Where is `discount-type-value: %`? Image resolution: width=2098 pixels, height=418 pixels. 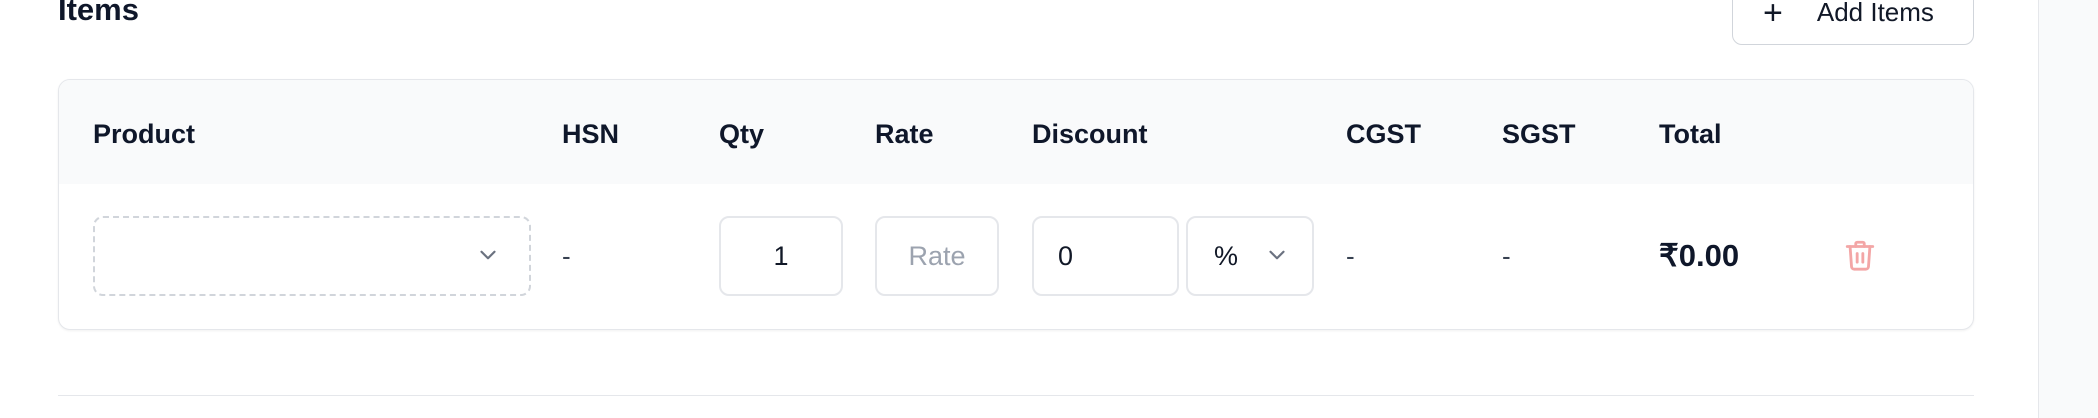
discount-type-value: % is located at coordinates (1226, 255).